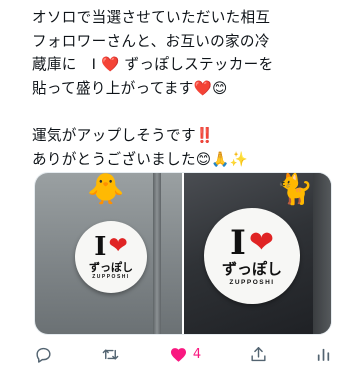  Describe the element at coordinates (157, 253) in the screenshot. I see `fridge-seam` at that location.